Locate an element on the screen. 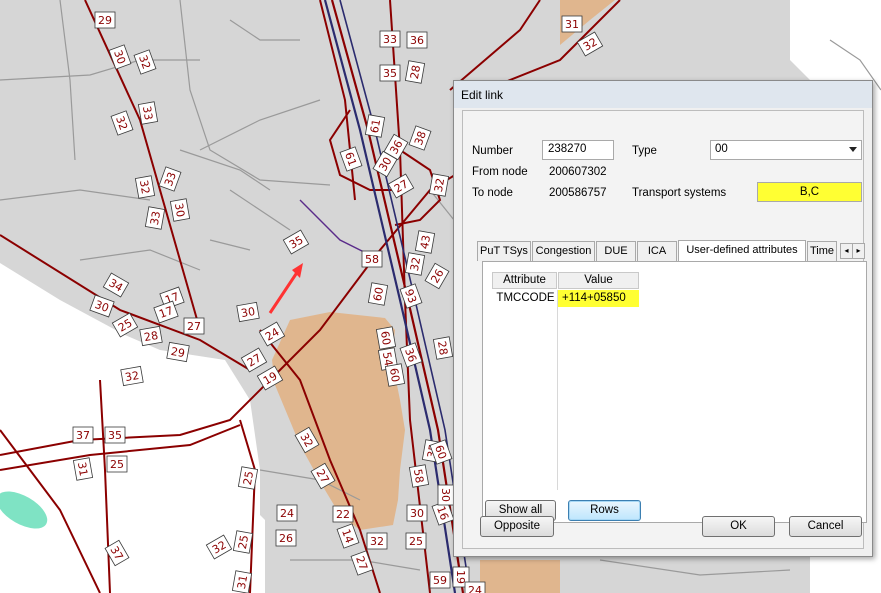  dialog-title: Edit link is located at coordinates (482, 95).